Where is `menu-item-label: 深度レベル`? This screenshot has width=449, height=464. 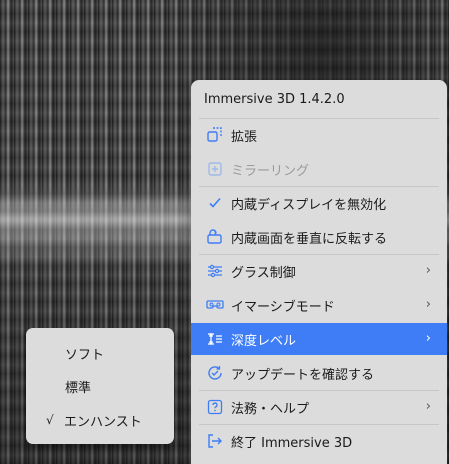
menu-item-label: 深度レベル is located at coordinates (264, 341).